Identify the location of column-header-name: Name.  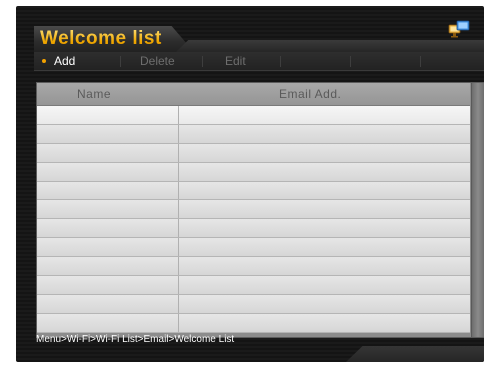
(94, 94).